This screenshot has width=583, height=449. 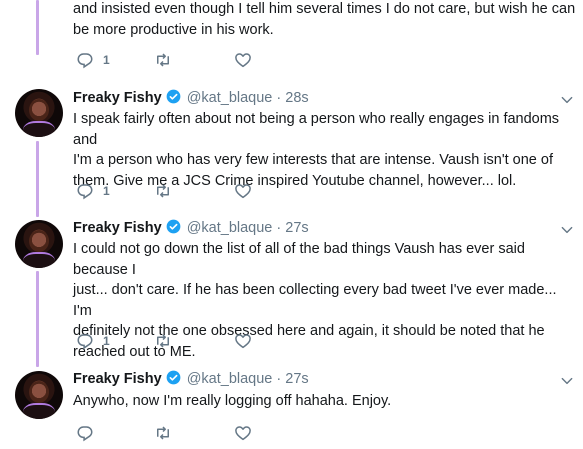 I want to click on tweet-timestamp: 28s, so click(x=296, y=98).